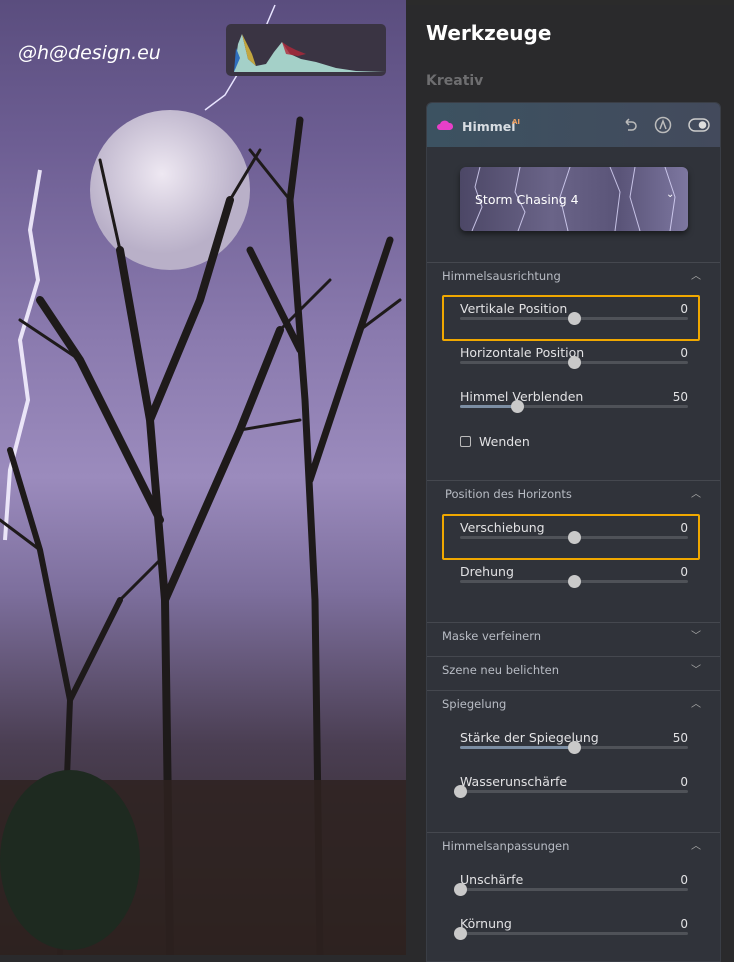  I want to click on wenden-label: Wenden, so click(504, 441).